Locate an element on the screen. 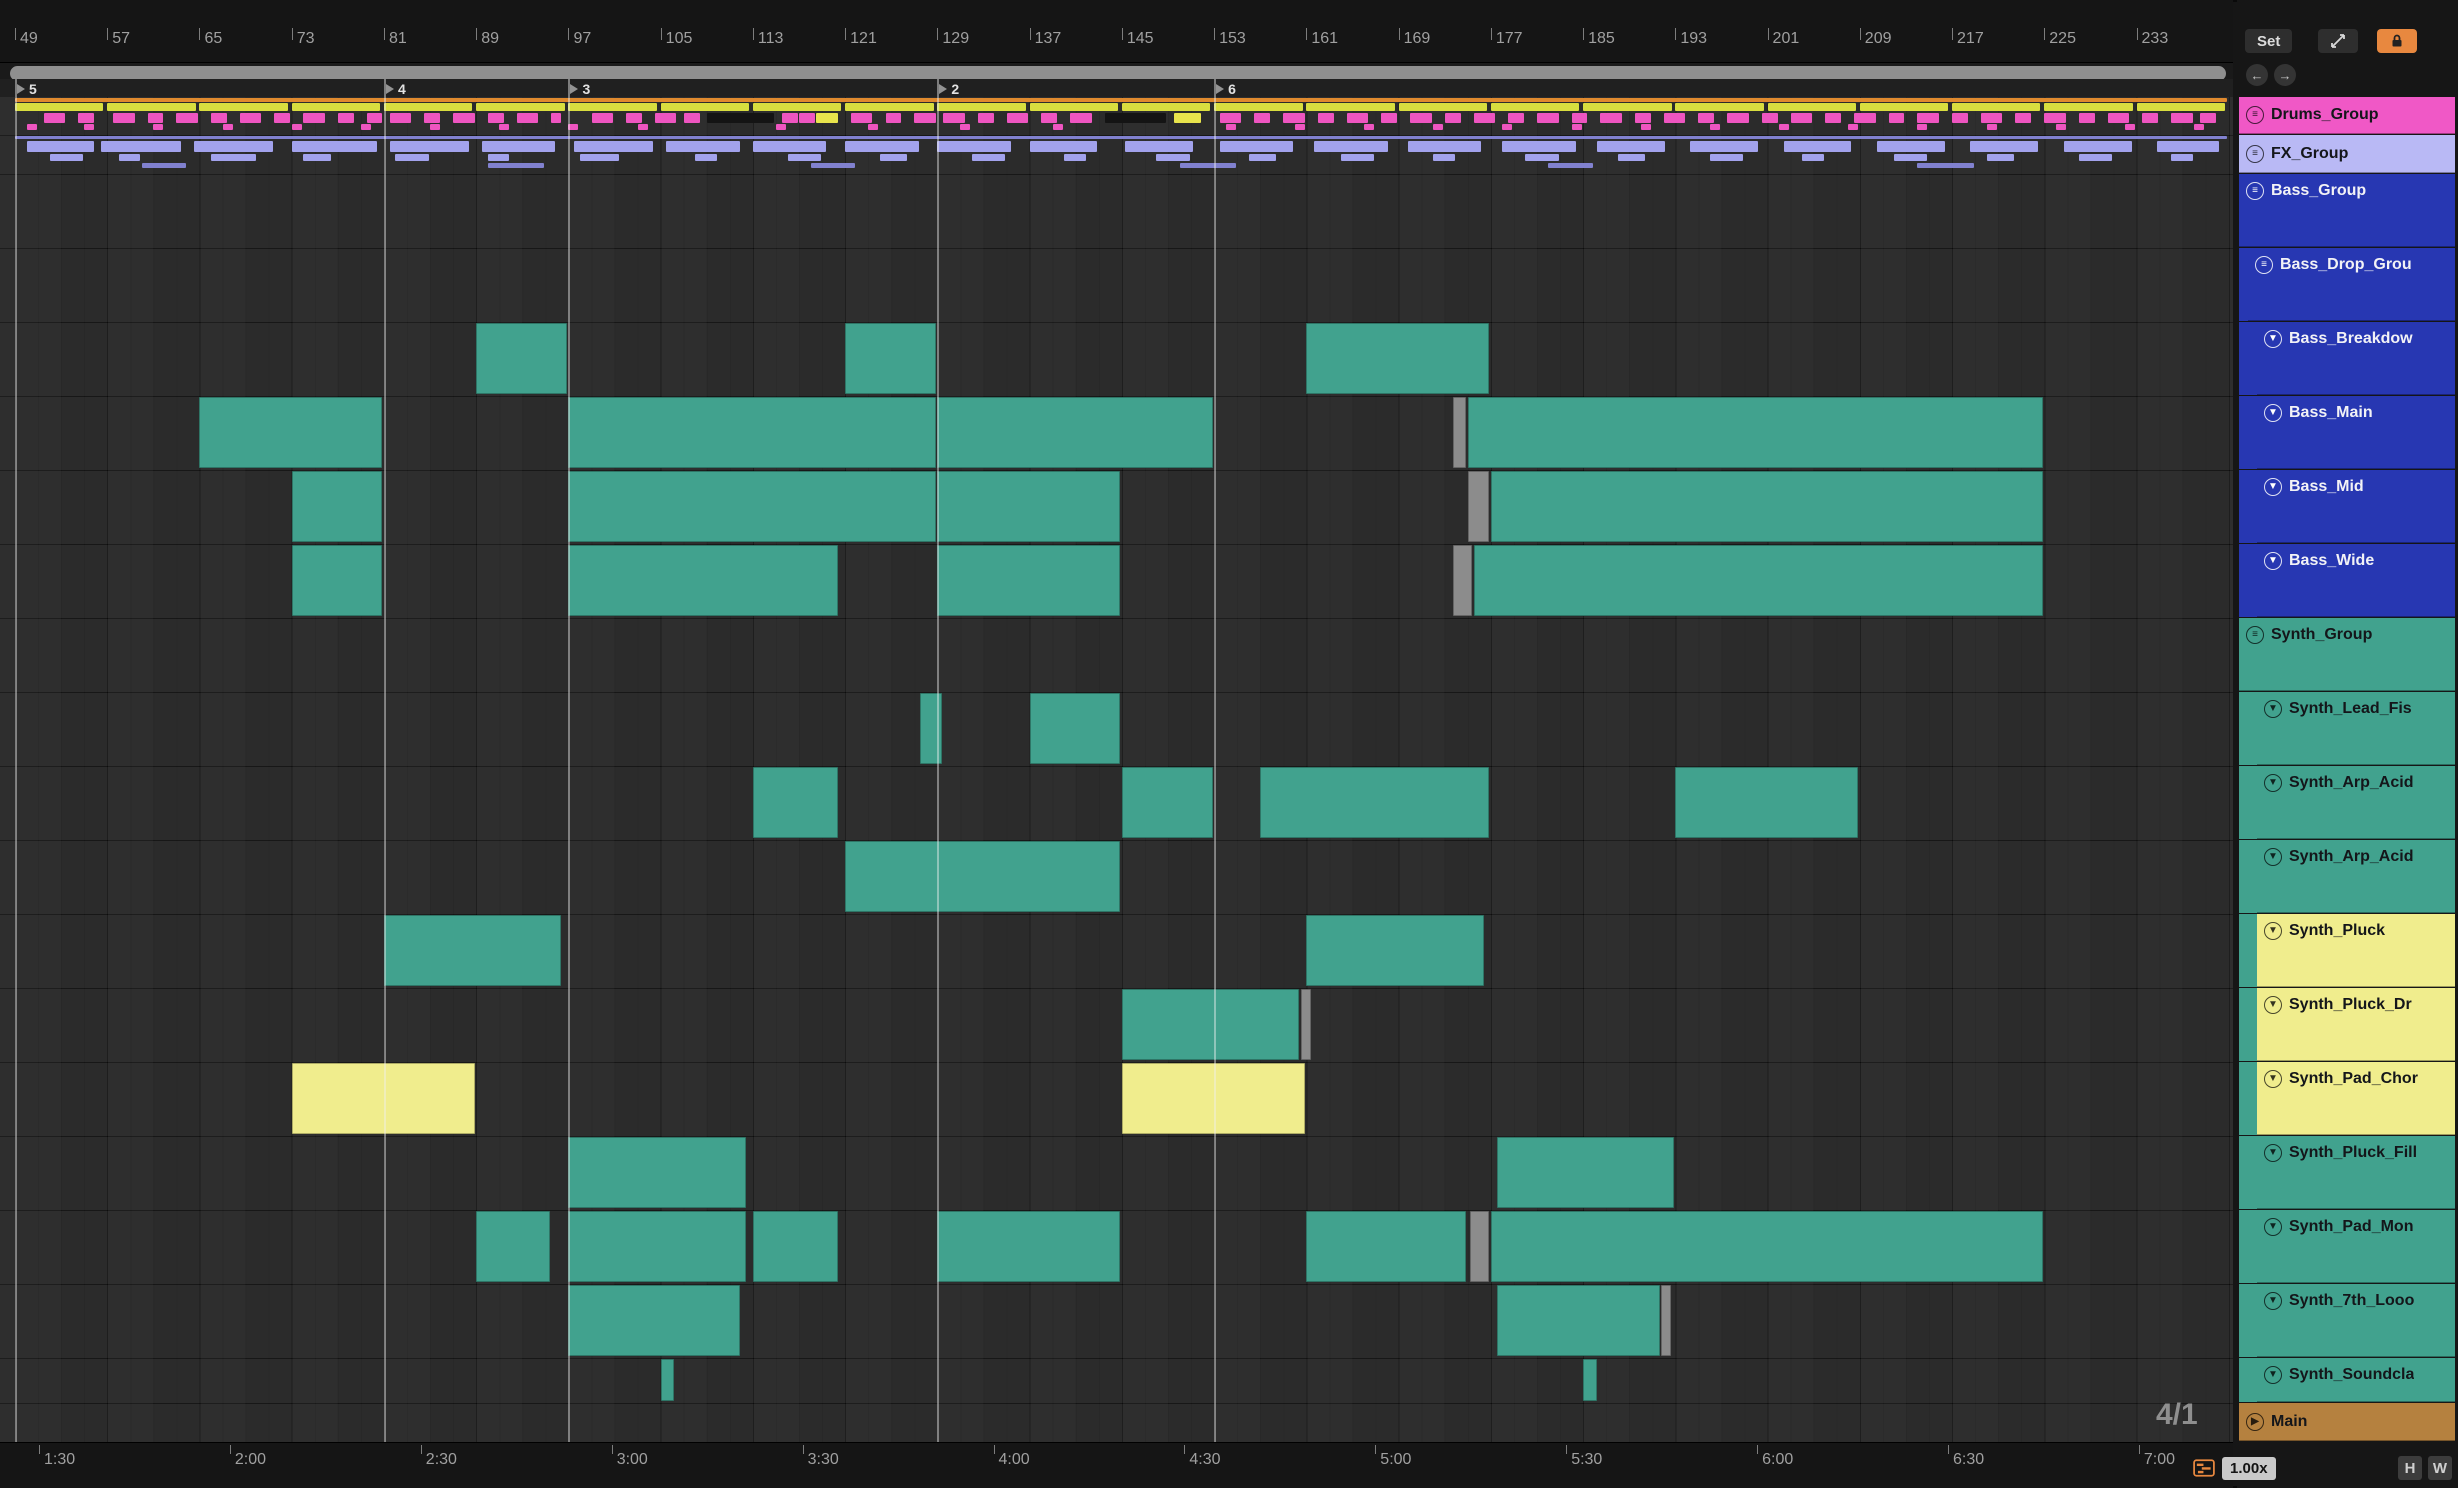  track-header-bass_breakdown: ▼ Bass_Breakdow is located at coordinates (2347, 358).